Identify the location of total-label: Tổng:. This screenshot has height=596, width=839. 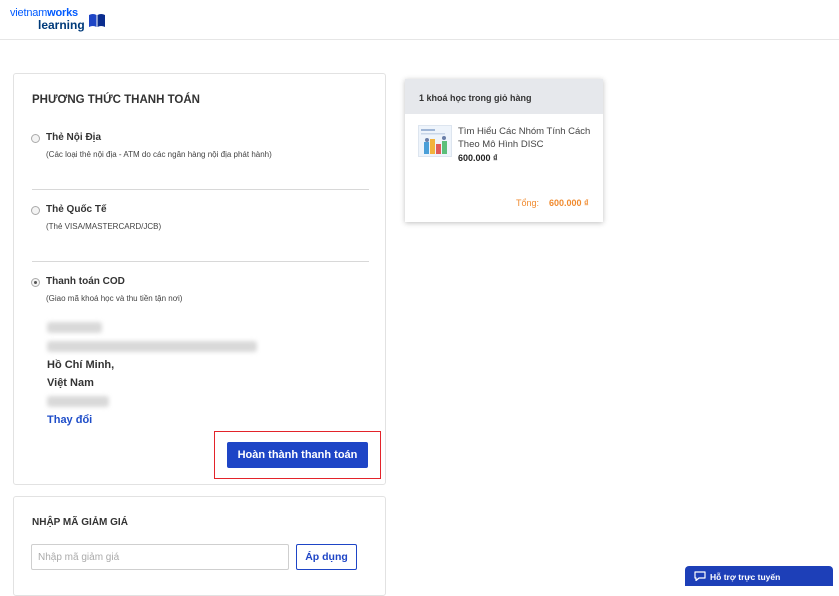
(528, 203).